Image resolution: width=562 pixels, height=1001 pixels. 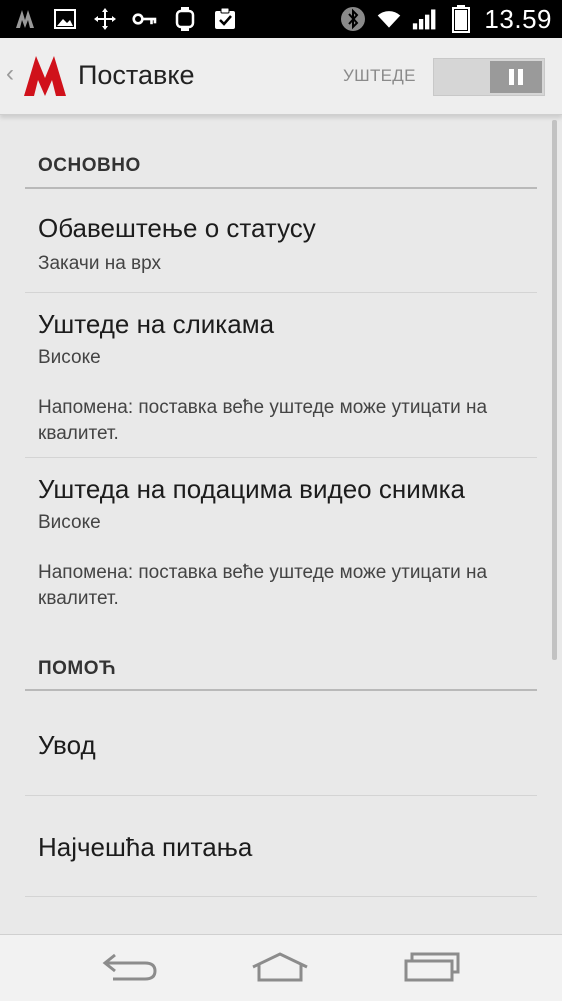 I want to click on opera-max-icon, so click(x=25, y=19).